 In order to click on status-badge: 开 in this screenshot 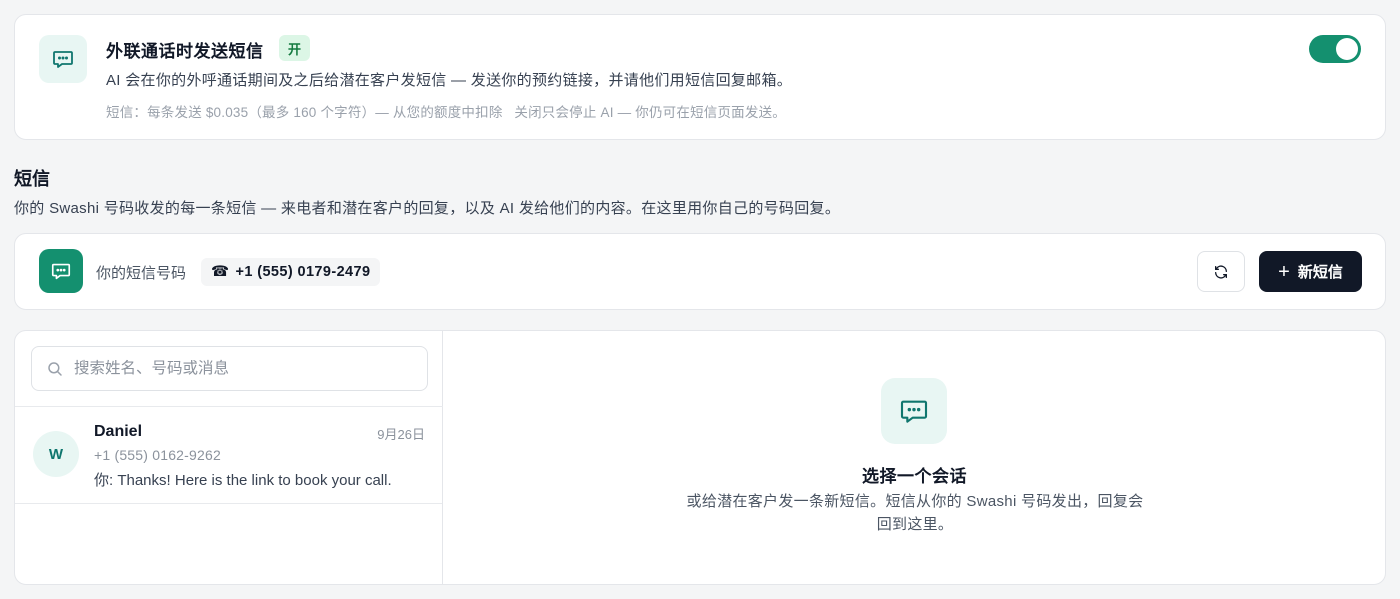, I will do `click(295, 48)`.